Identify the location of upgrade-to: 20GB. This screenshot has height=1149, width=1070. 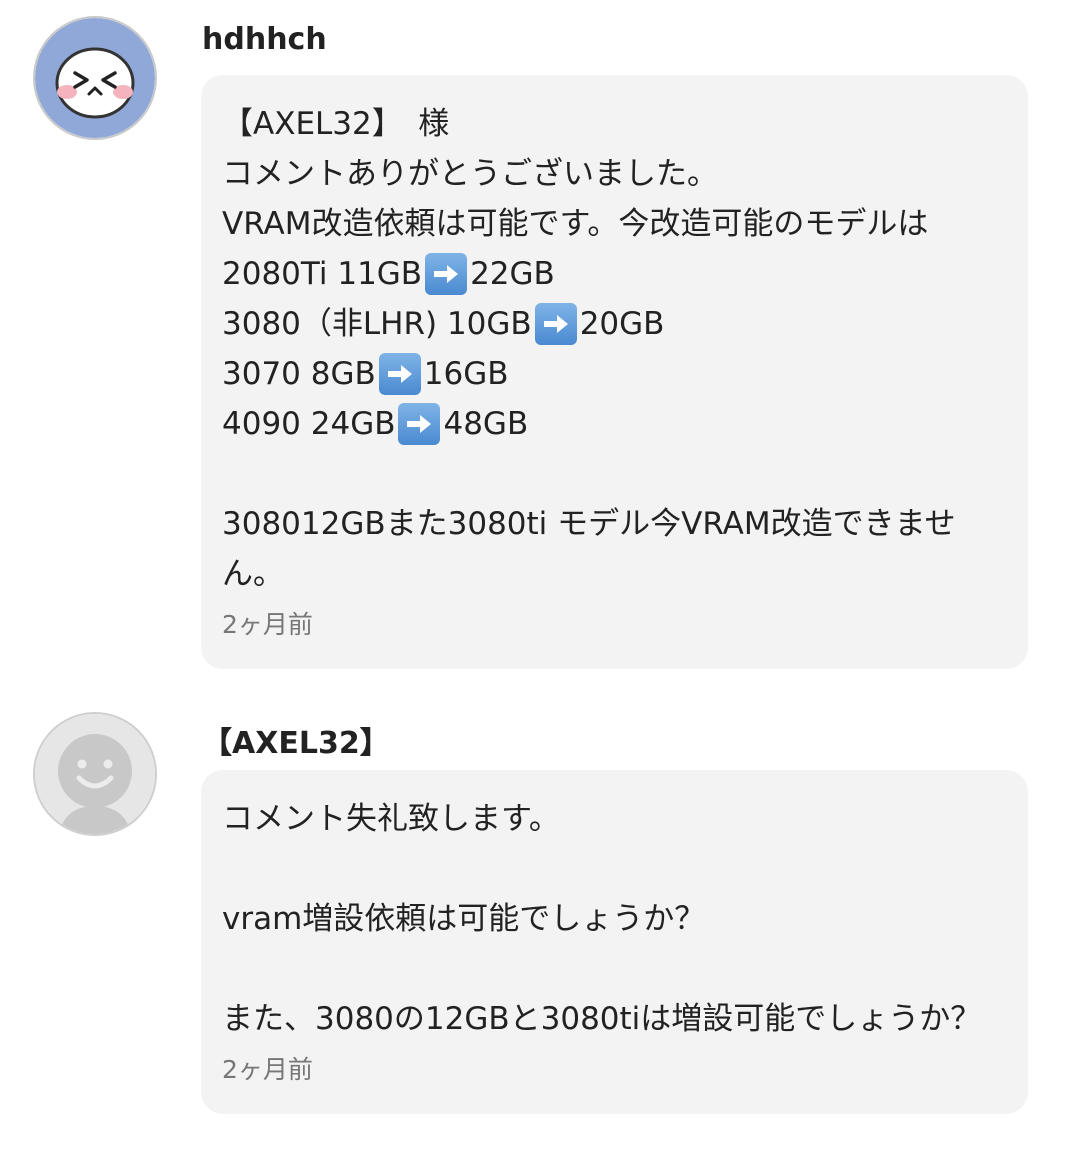
(622, 324).